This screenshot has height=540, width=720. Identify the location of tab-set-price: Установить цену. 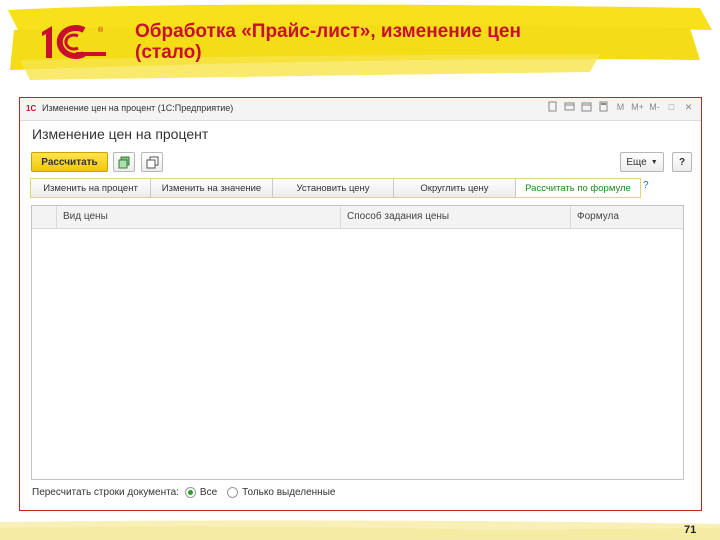
(333, 188).